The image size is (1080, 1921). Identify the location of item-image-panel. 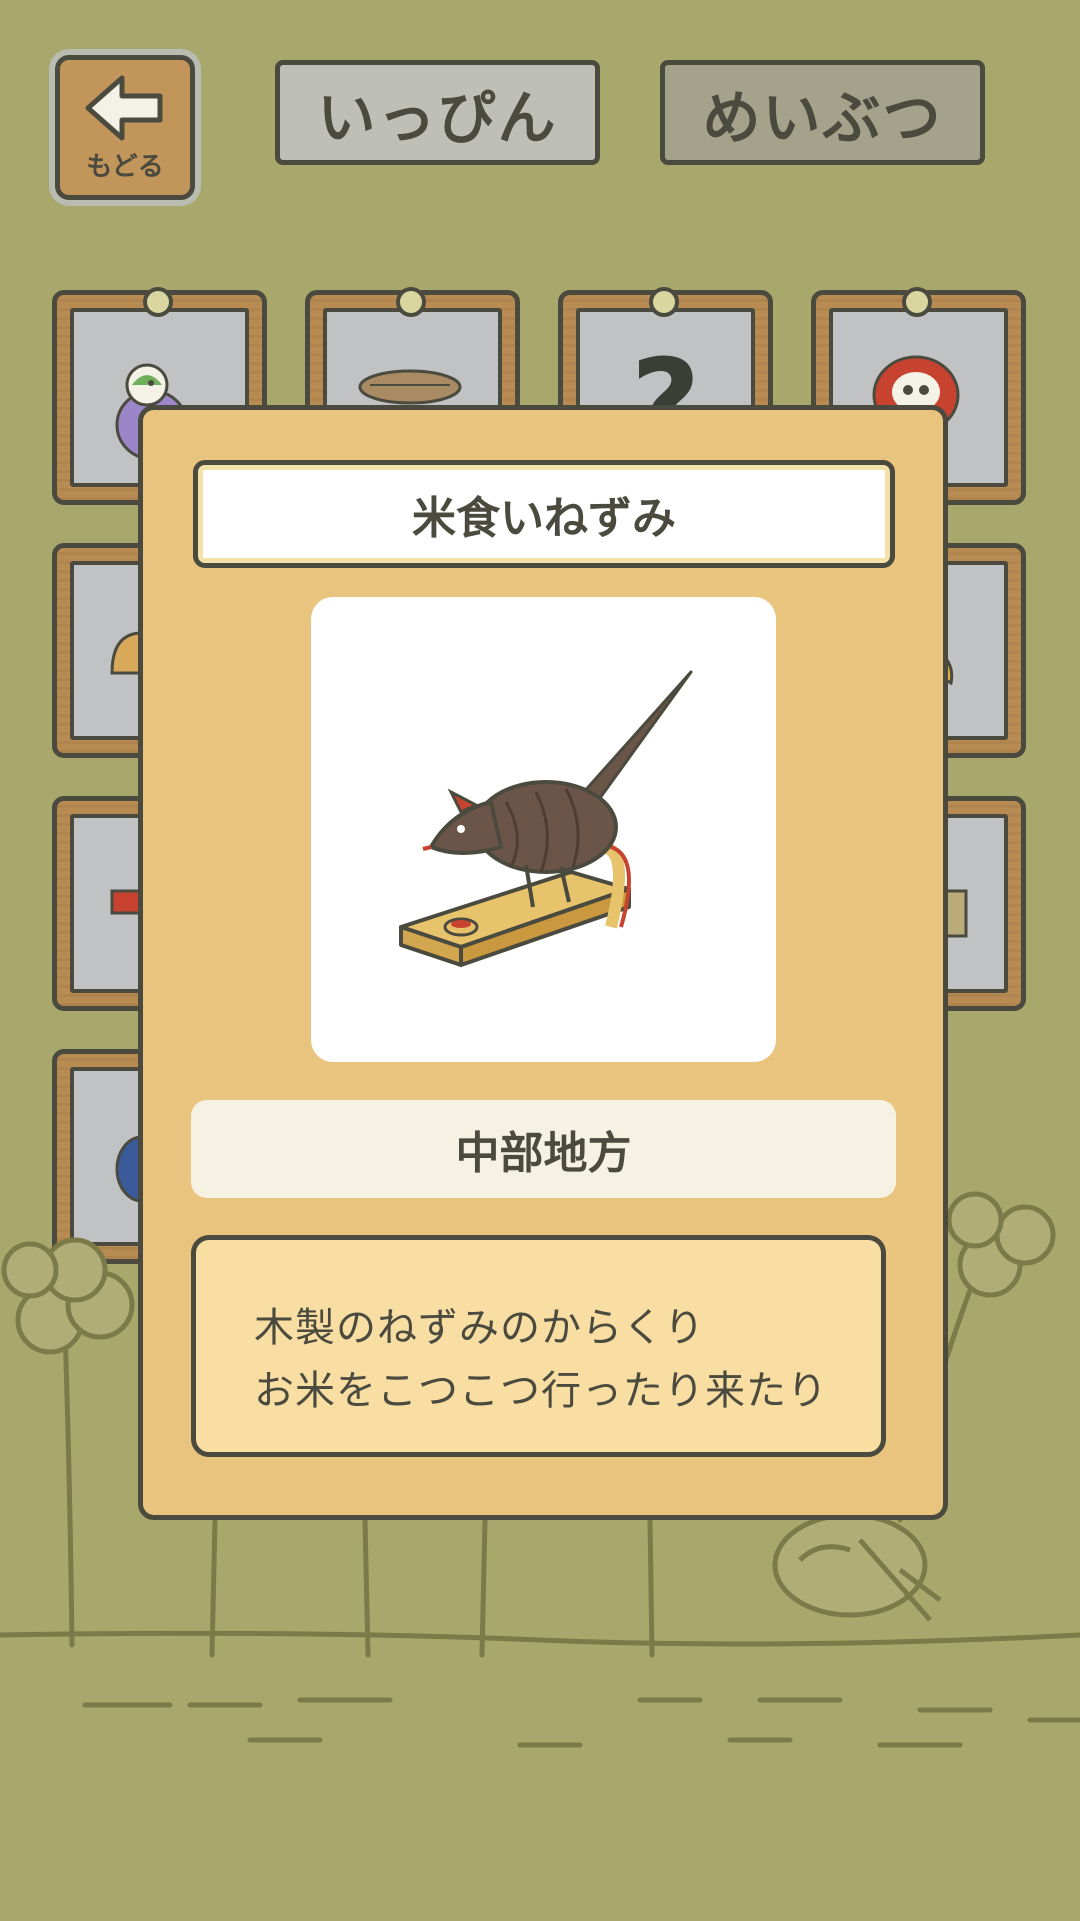
(543, 829).